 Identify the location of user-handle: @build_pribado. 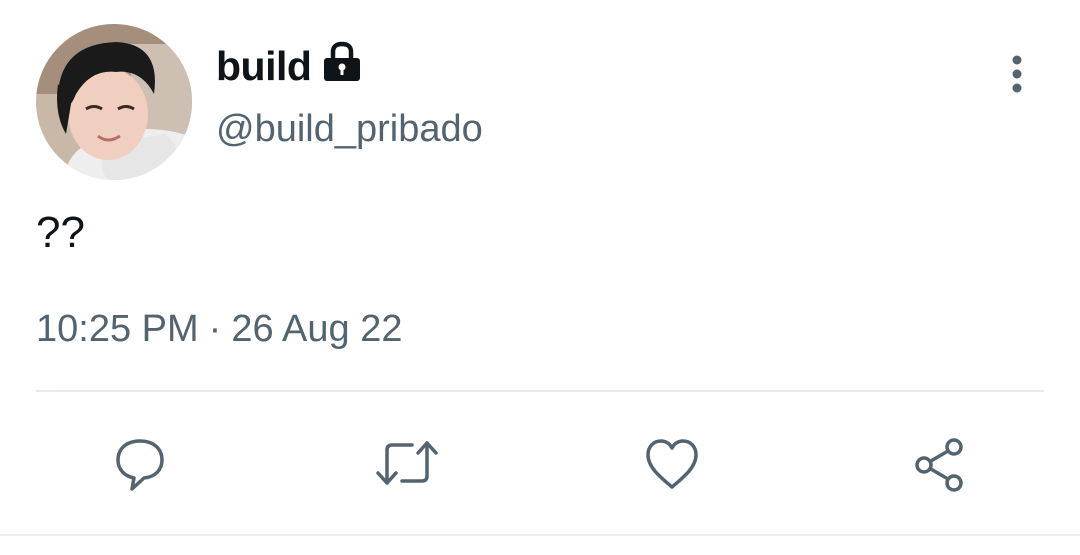
(349, 129).